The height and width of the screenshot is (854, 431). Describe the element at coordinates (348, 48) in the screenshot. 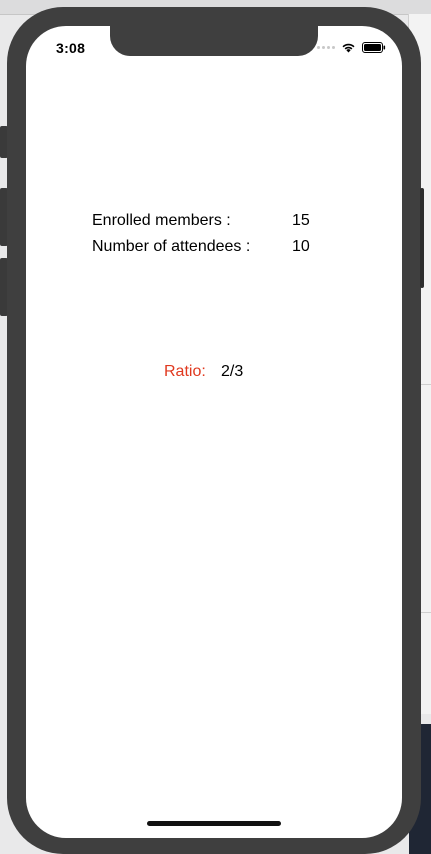

I see `wifi-icon` at that location.